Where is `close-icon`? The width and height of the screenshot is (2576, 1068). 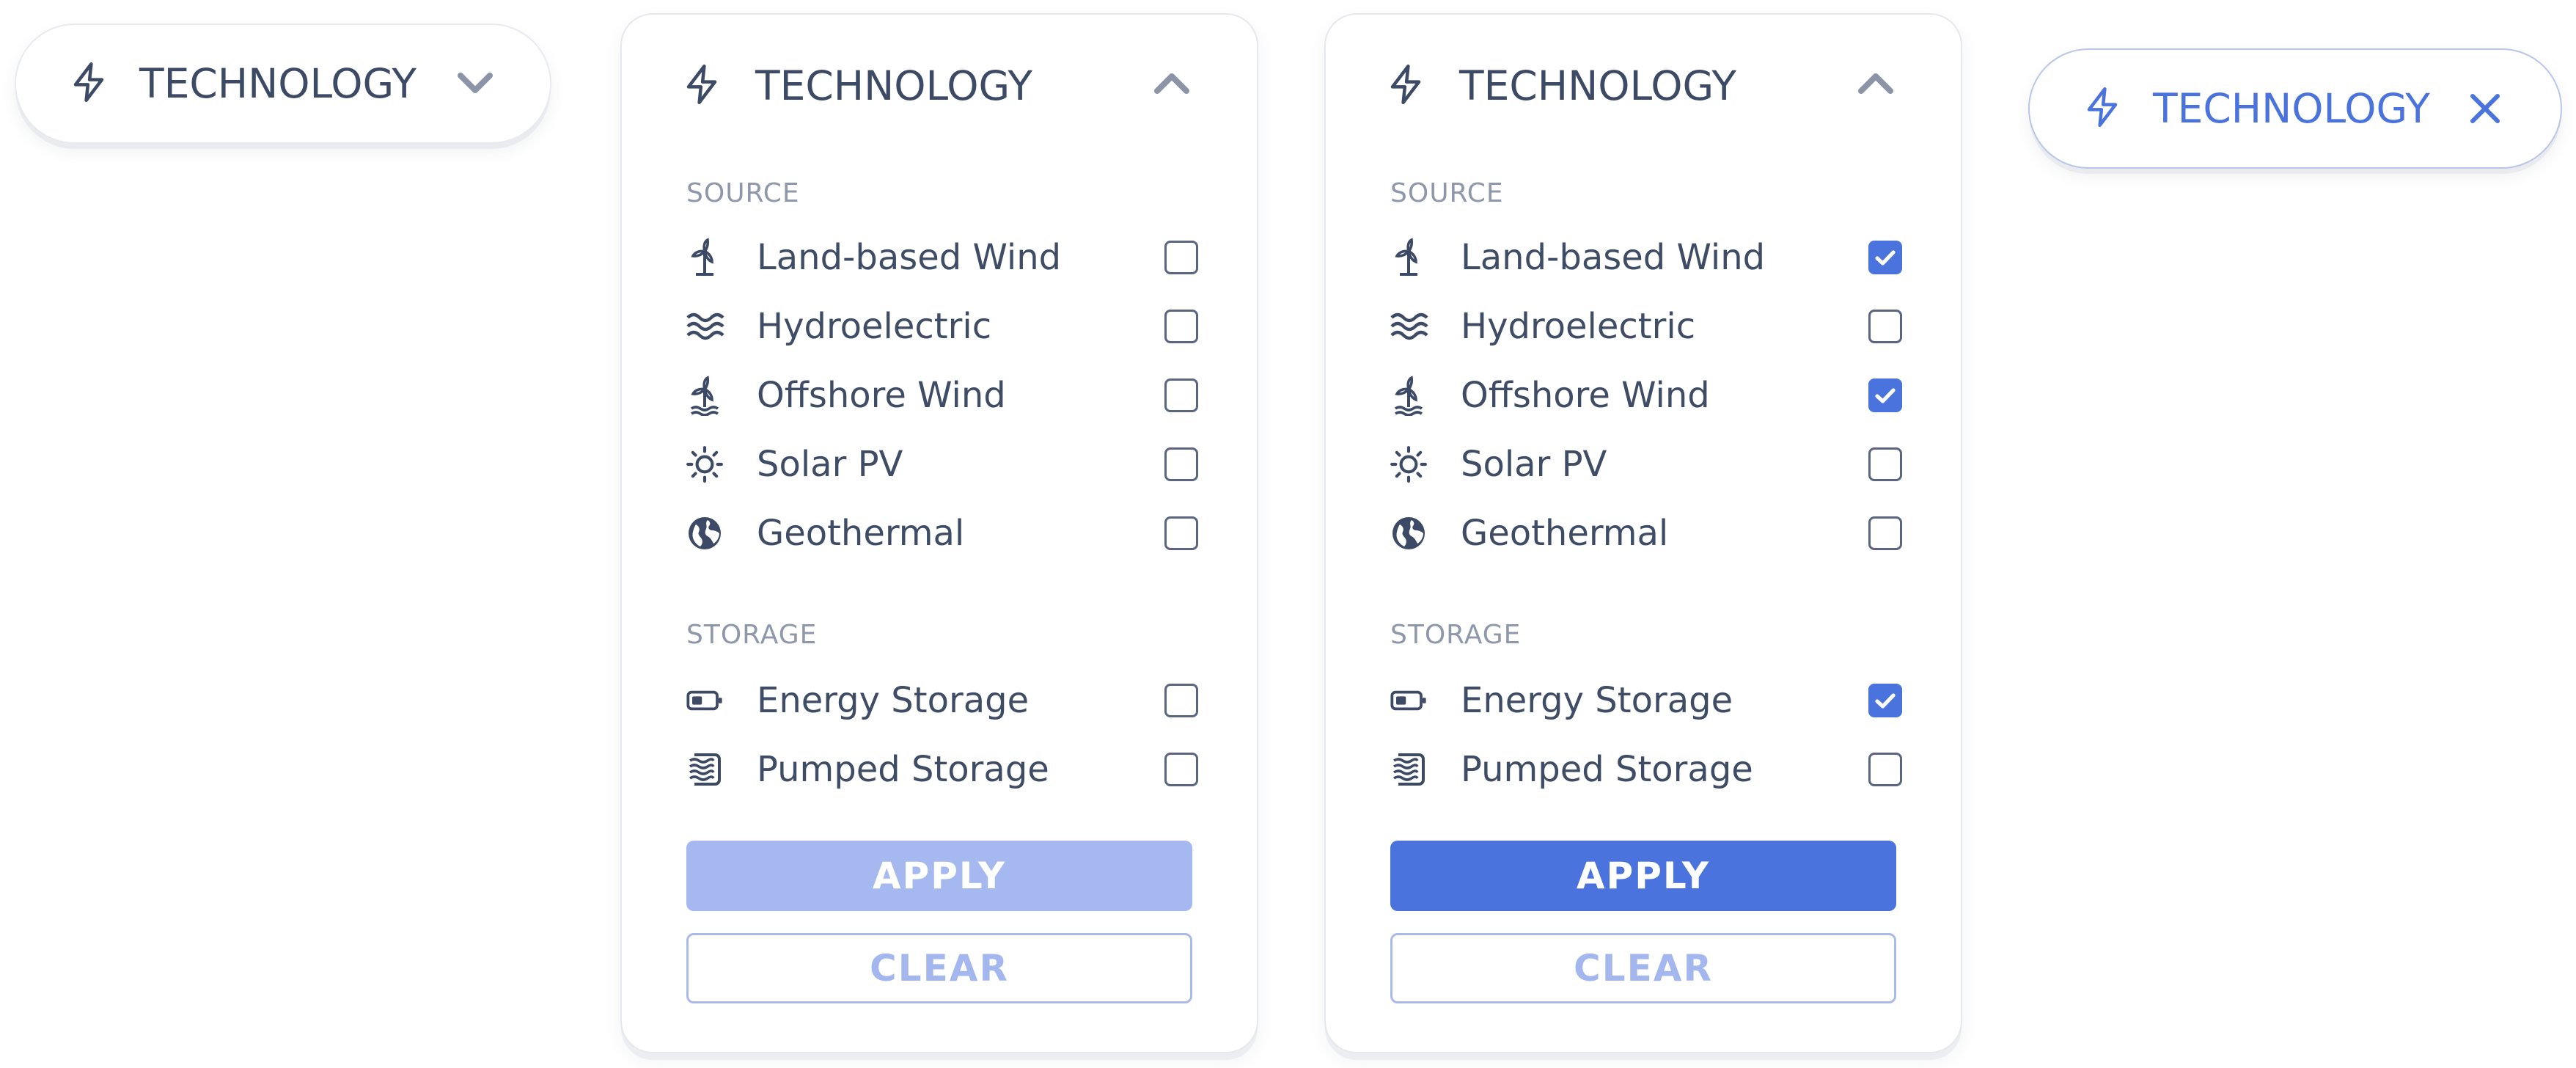
close-icon is located at coordinates (2485, 108).